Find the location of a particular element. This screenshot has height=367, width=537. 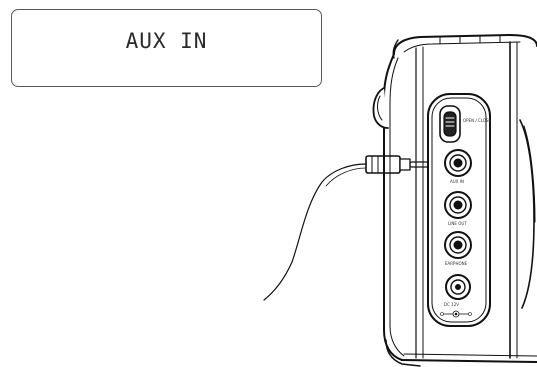

earphone-label: EARPHONE is located at coordinates (456, 263).